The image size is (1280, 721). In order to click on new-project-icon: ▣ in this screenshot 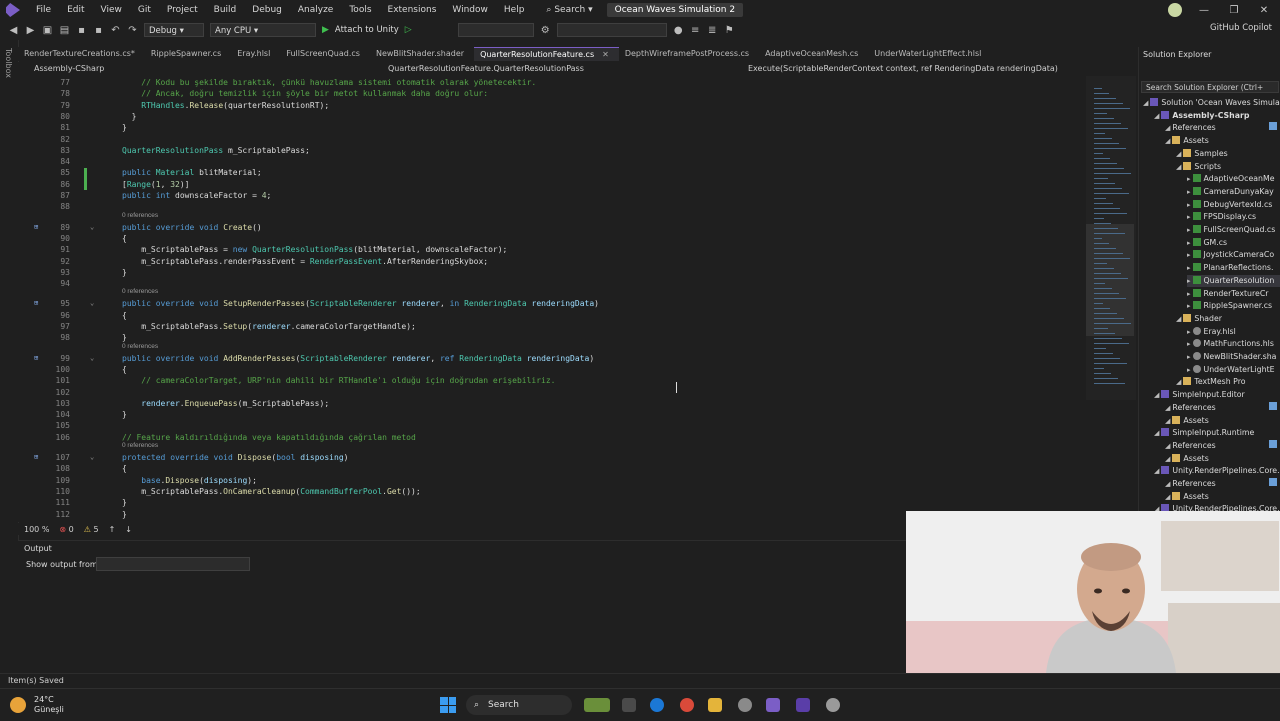, I will do `click(47, 30)`.